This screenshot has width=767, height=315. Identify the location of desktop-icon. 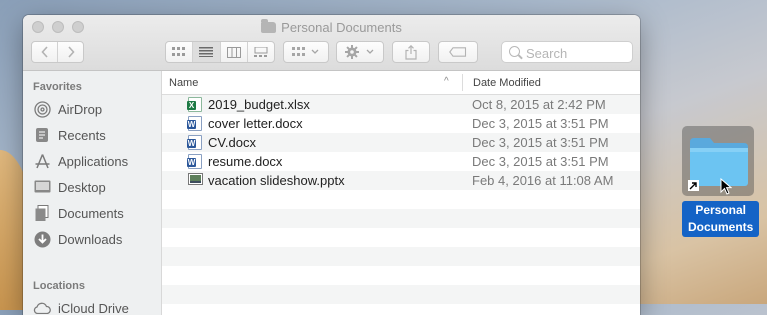
(42, 187).